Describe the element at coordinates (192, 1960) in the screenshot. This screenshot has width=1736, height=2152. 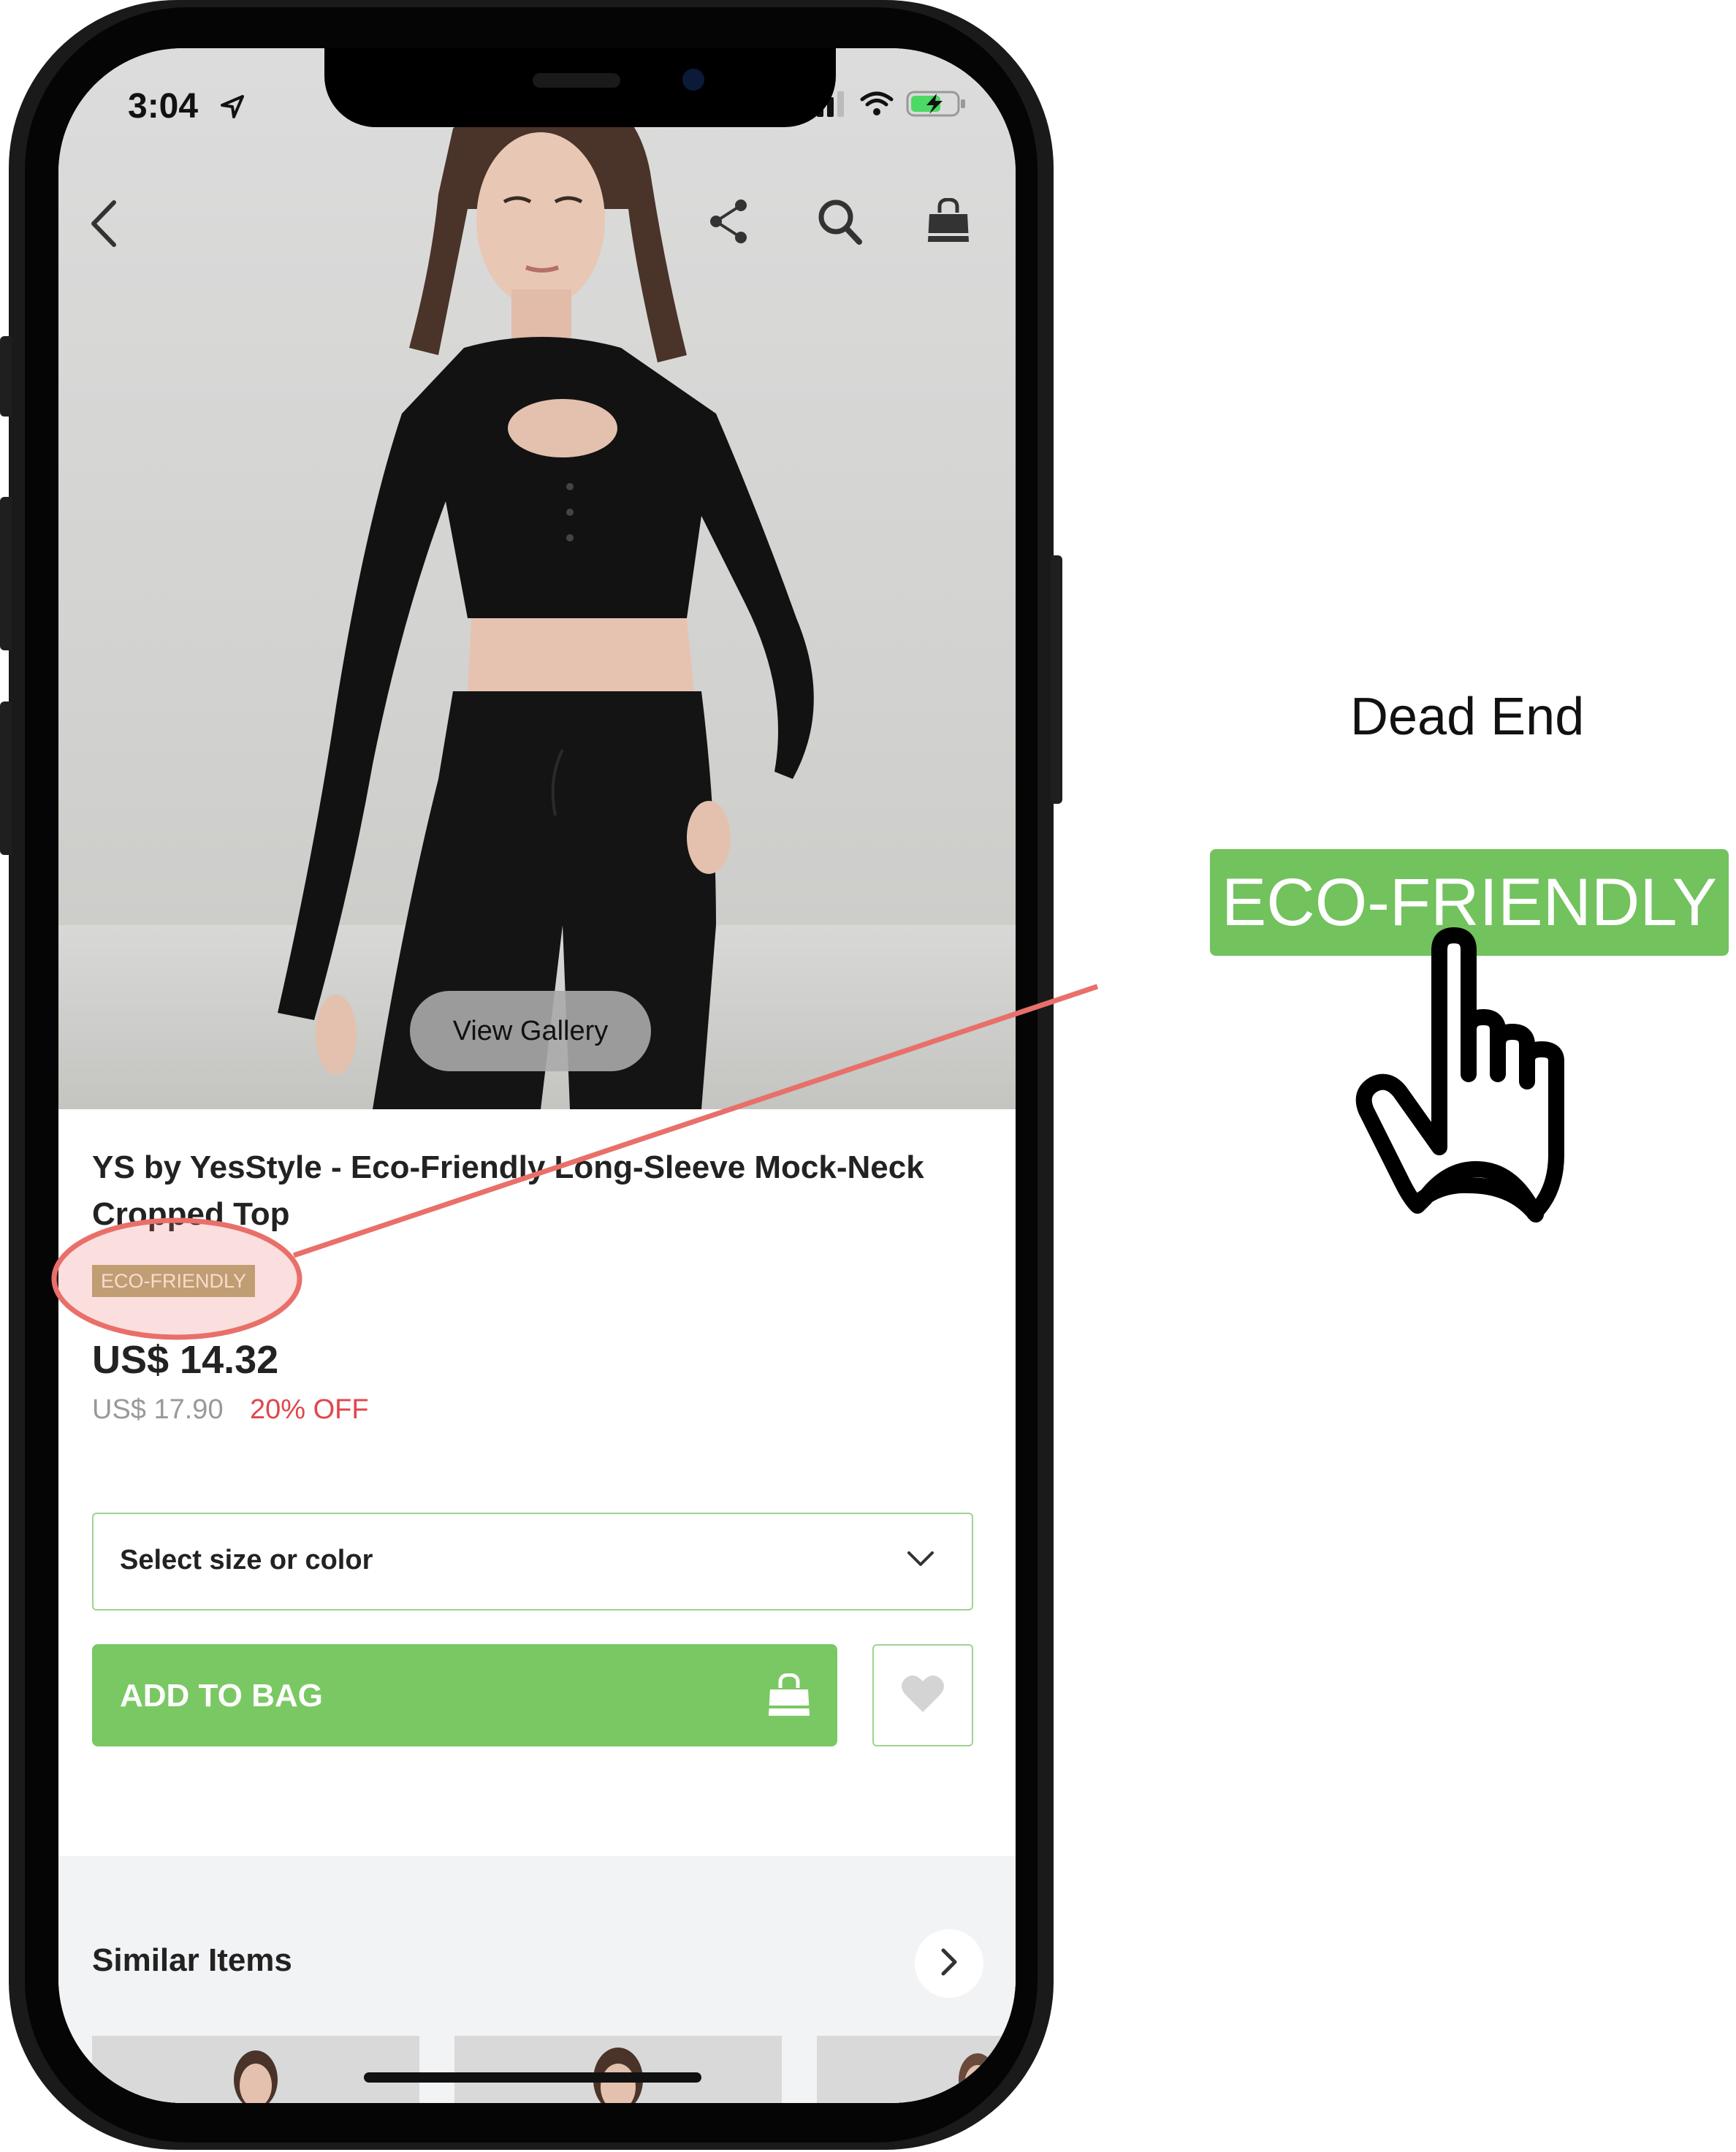
I see `similar-items-title: Similar Items` at that location.